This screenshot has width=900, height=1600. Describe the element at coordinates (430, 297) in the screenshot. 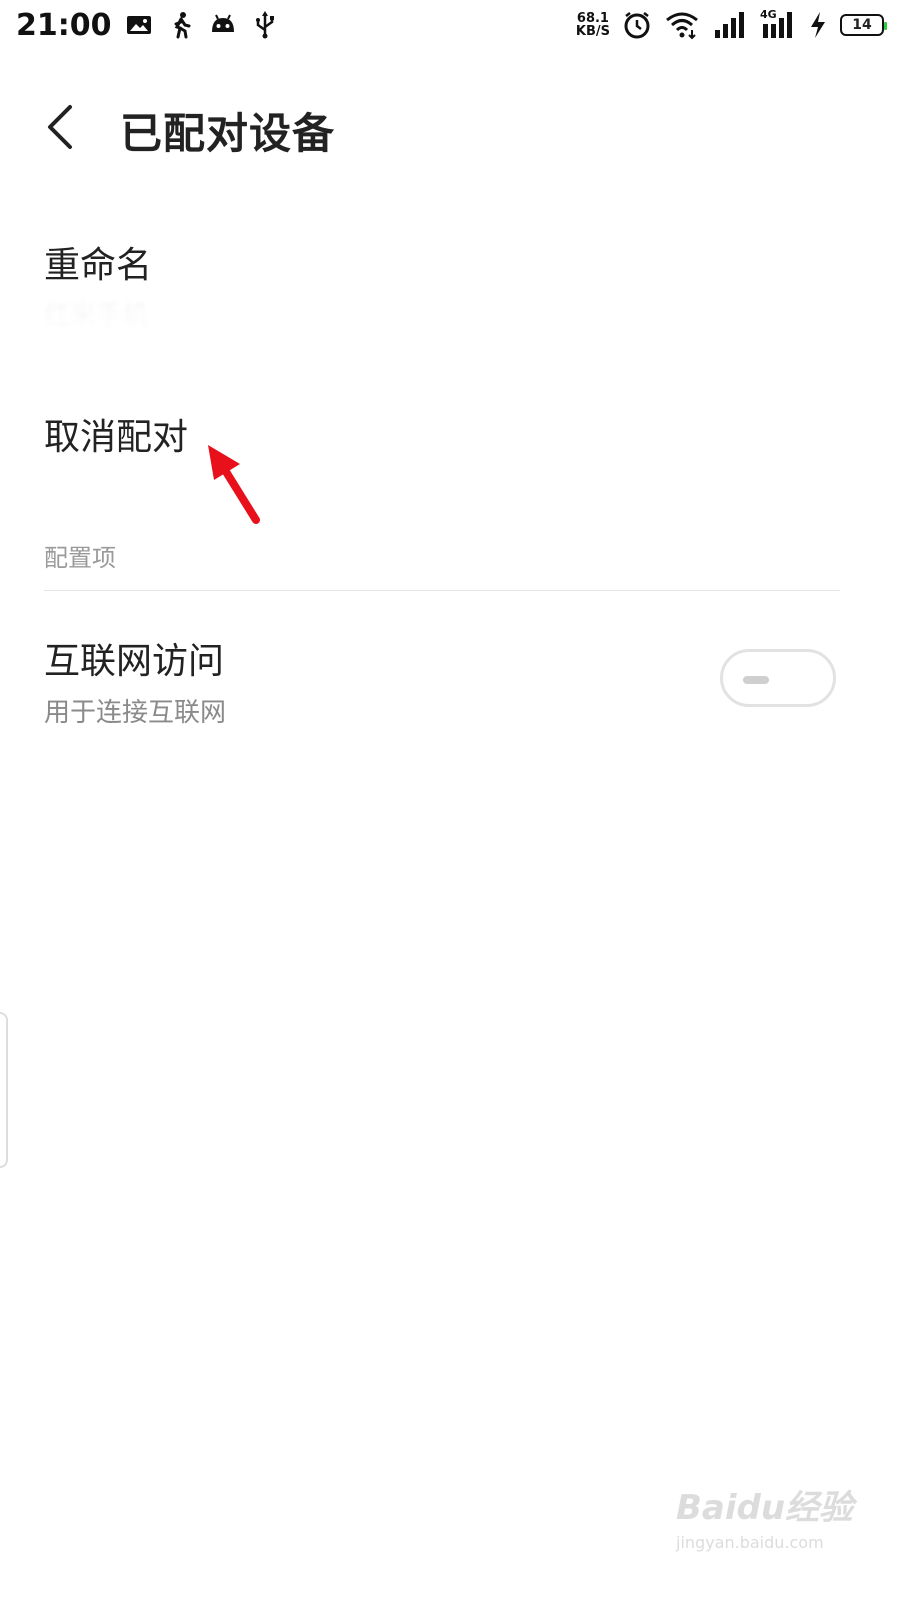

I see `rename-item: 重命名 红米手机` at that location.